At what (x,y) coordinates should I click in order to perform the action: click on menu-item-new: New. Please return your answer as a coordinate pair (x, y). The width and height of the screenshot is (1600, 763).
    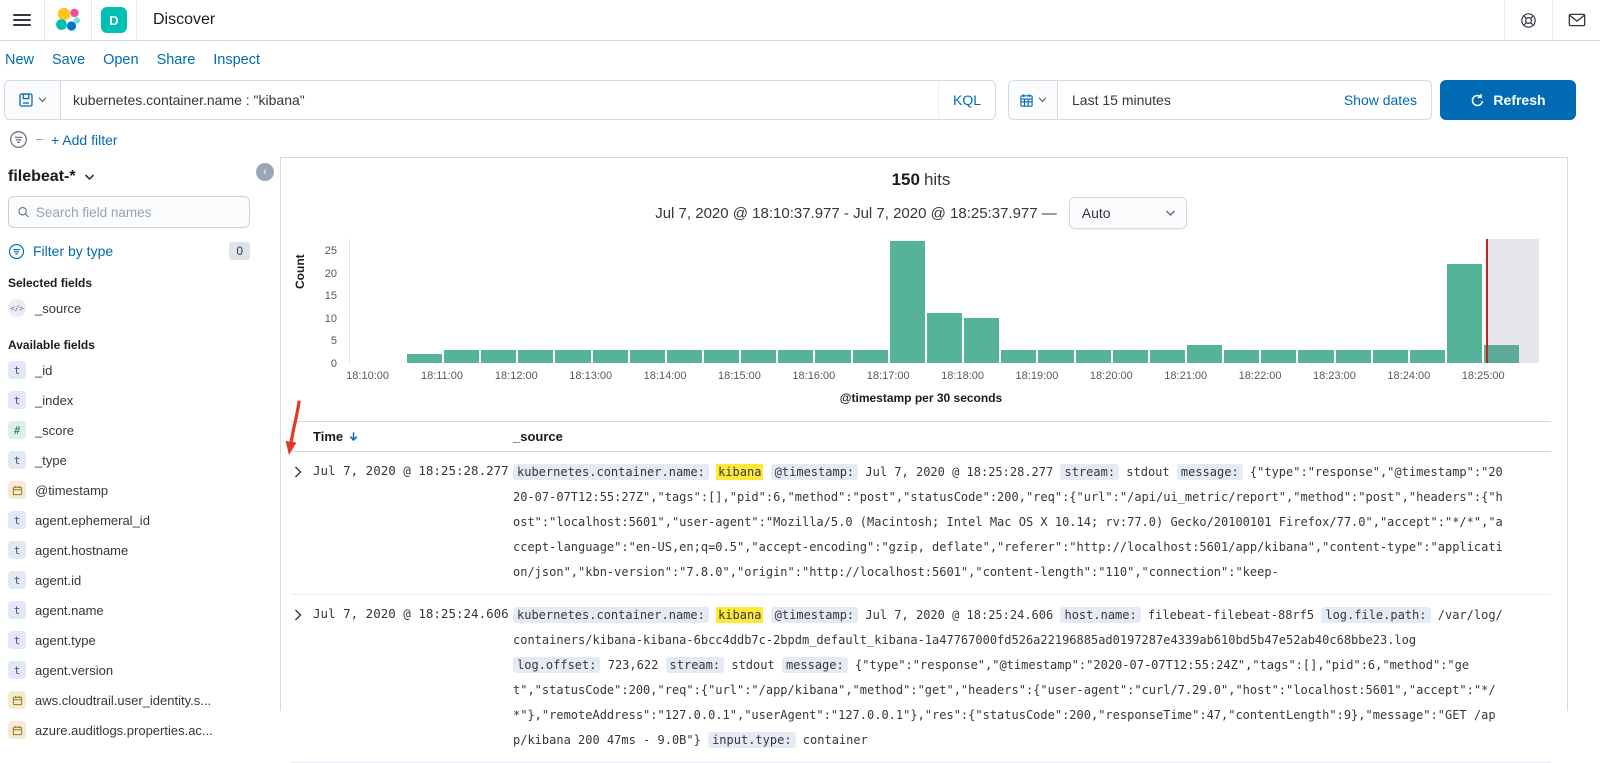
    Looking at the image, I should click on (19, 60).